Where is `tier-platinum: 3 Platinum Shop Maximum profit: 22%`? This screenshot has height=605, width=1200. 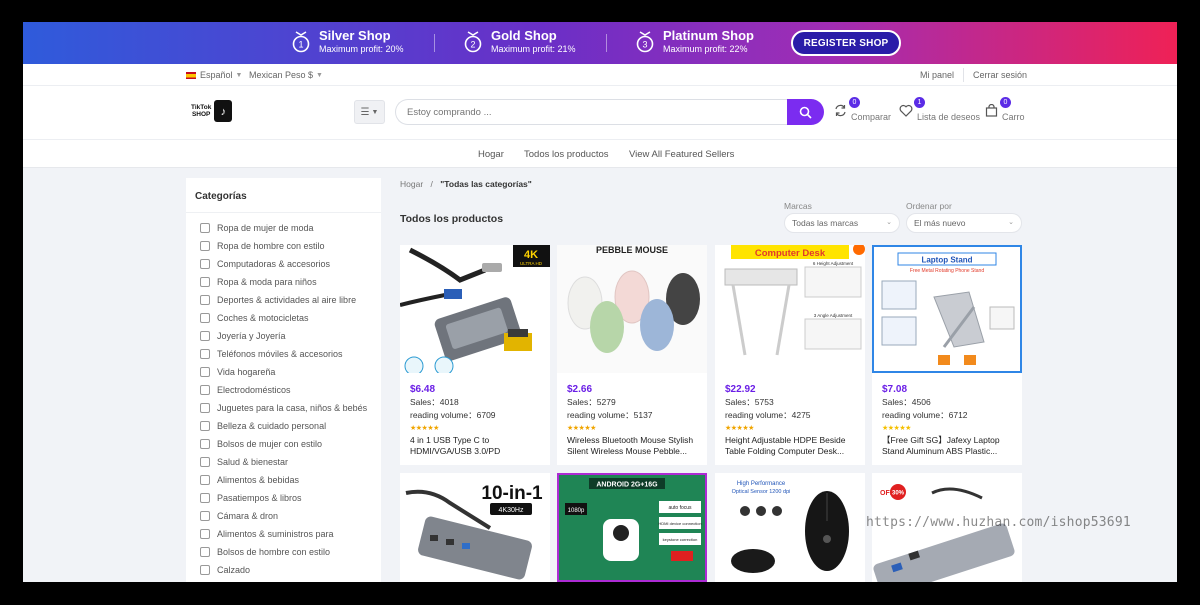
tier-platinum: 3 Platinum Shop Maximum profit: 22% is located at coordinates (694, 41).